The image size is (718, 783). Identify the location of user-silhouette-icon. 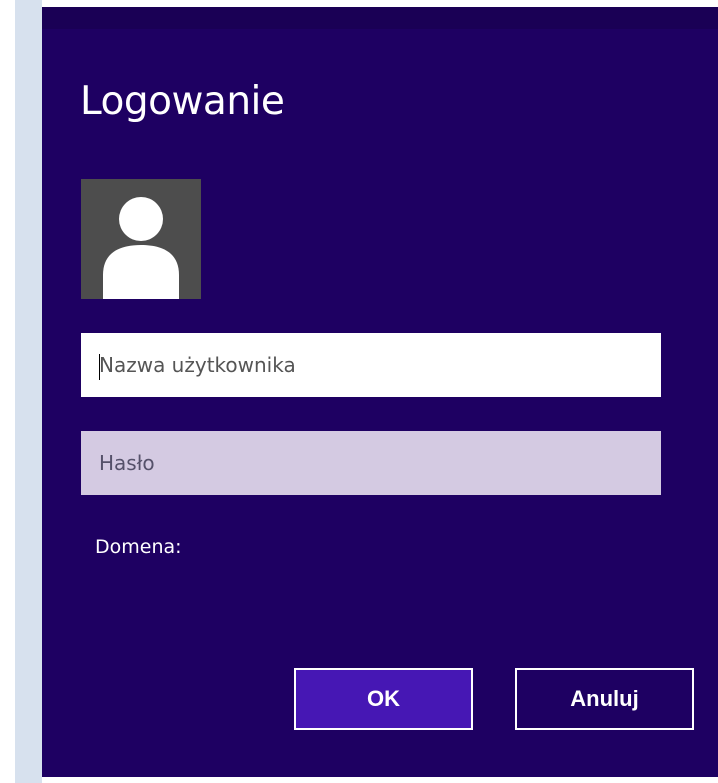
(141, 248).